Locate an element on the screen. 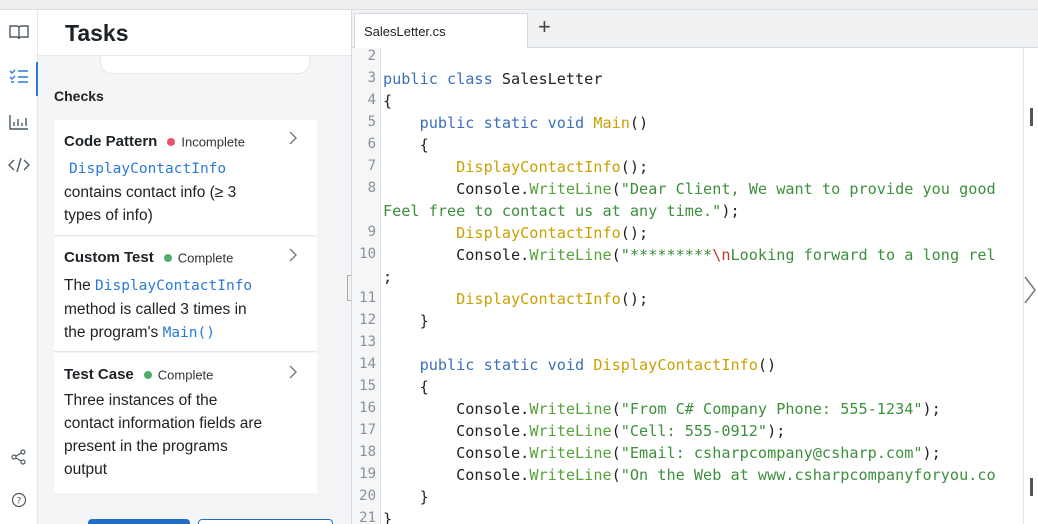 The width and height of the screenshot is (1038, 524). desc-line: contact information fields are is located at coordinates (163, 423).